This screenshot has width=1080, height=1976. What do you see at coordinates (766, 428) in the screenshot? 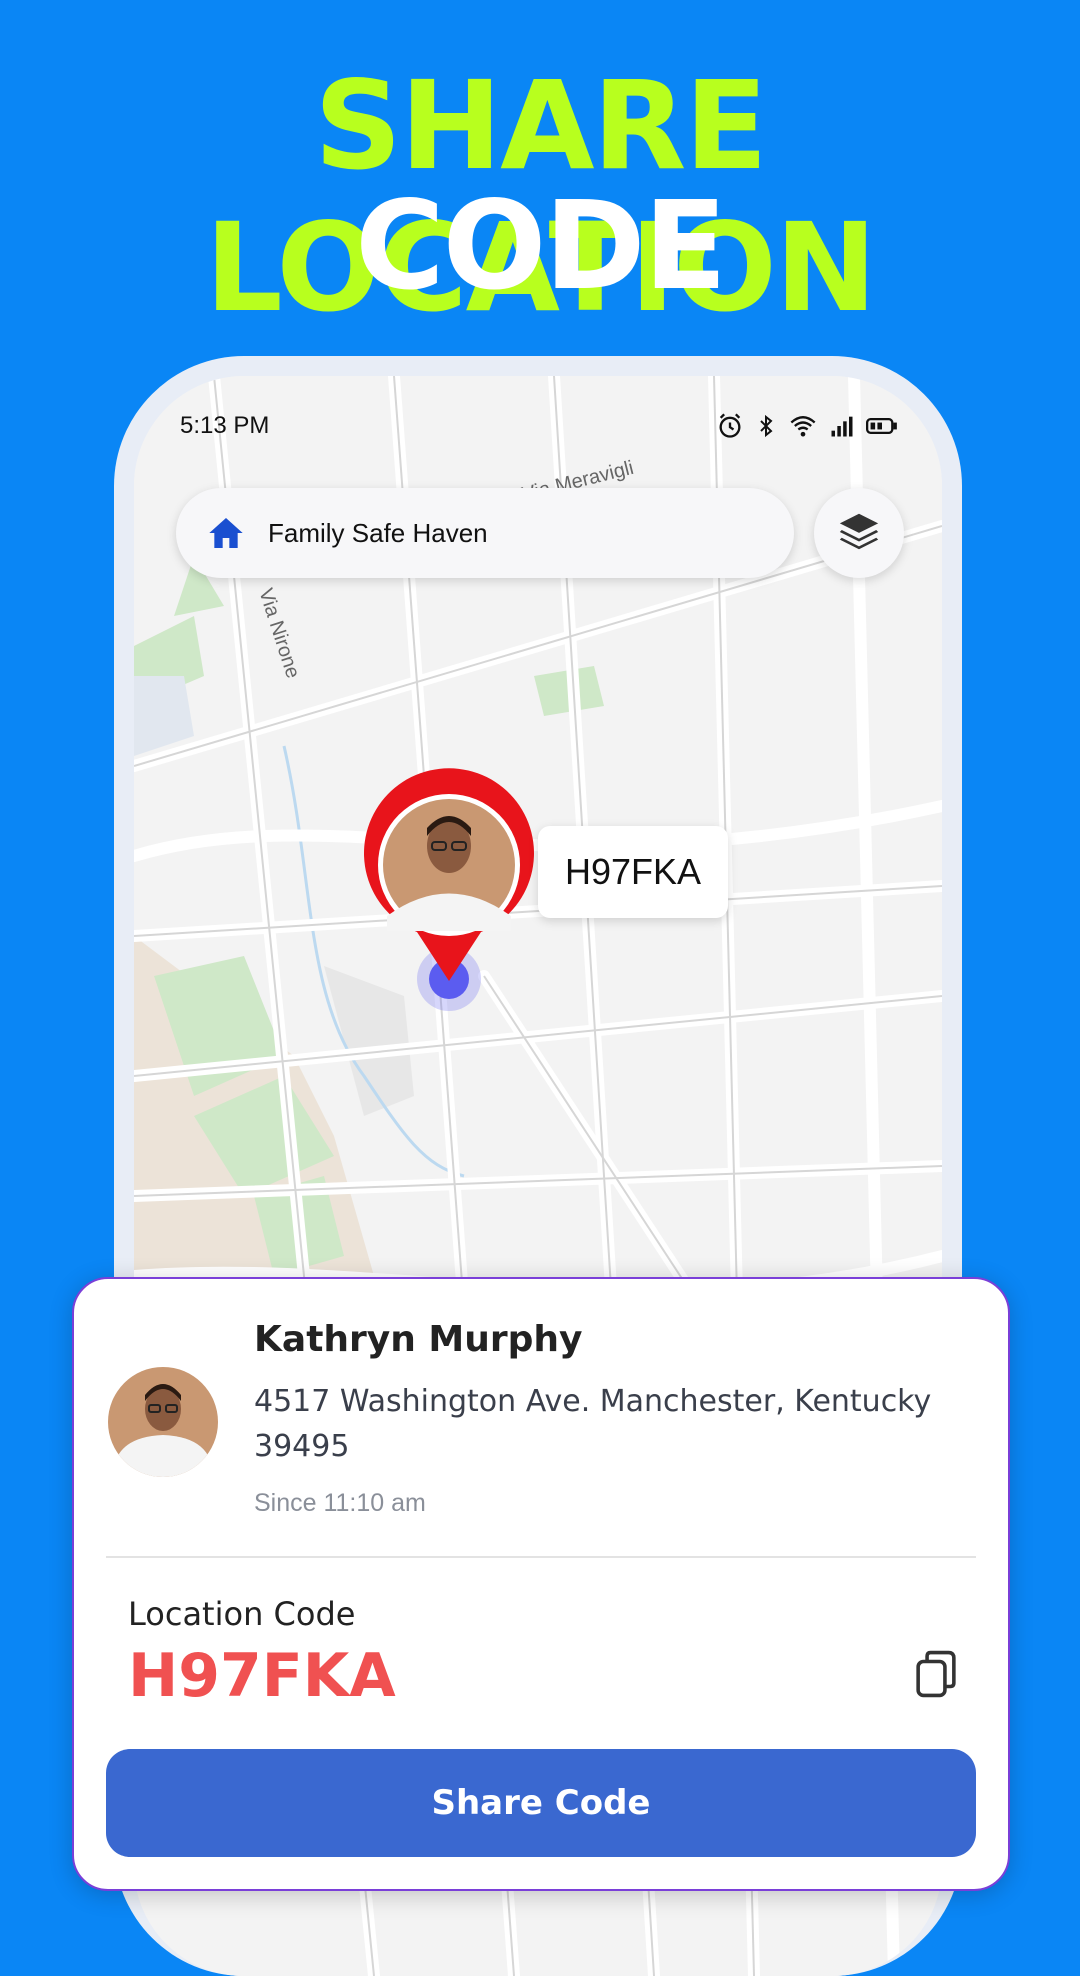
I see `bluetooth-icon` at bounding box center [766, 428].